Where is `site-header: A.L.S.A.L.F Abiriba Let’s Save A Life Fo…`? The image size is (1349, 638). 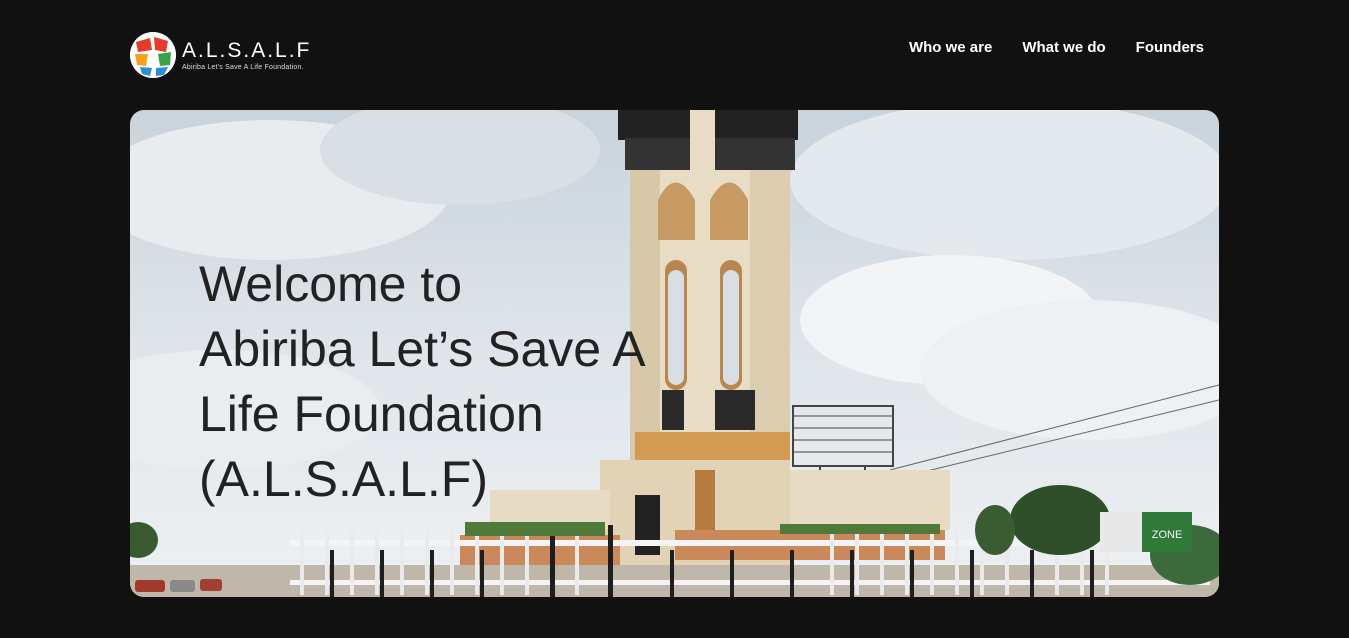
site-header: A.L.S.A.L.F Abiriba Let’s Save A Life Fo… is located at coordinates (674, 55).